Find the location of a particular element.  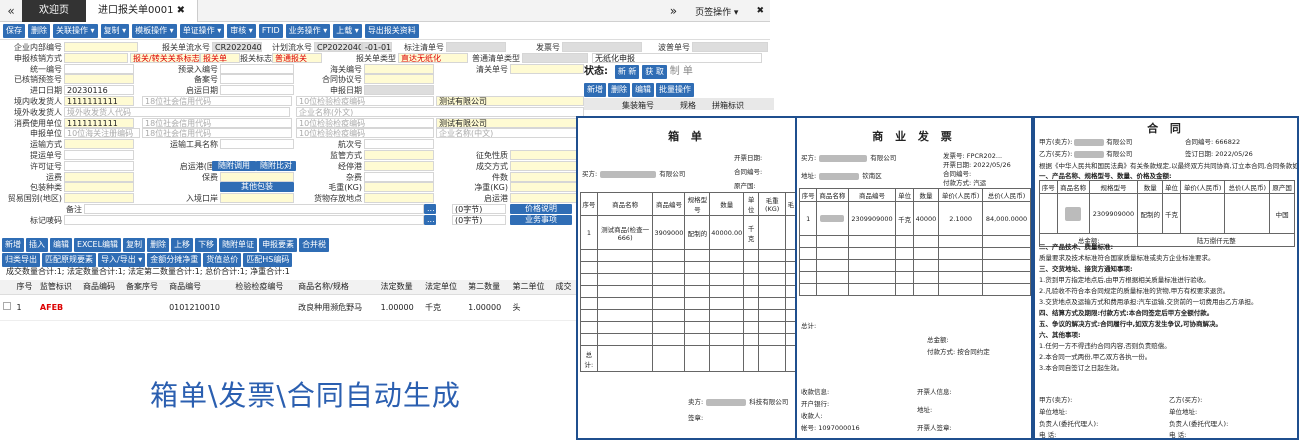

toolbar-button-7: FTID is located at coordinates (270, 30).